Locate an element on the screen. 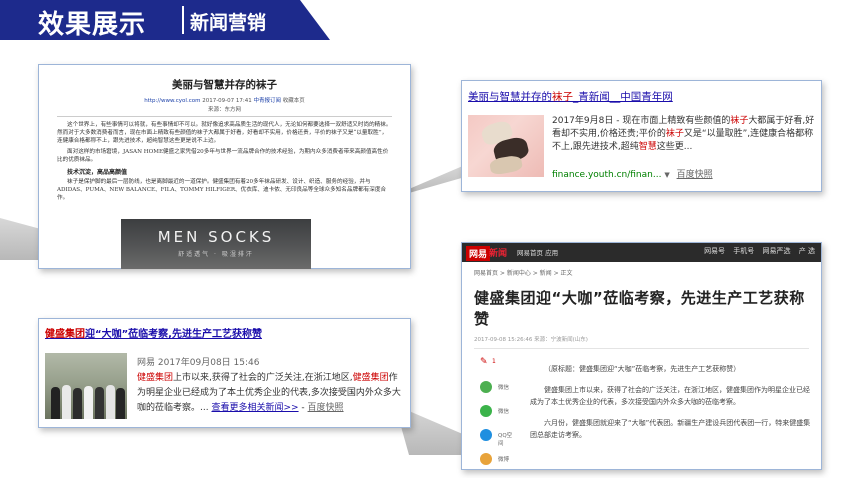 Image resolution: width=852 pixels, height=478 pixels. search-result-title-link: 健盛集团迎“大咖”莅临考察,先进生产工艺获称赞 is located at coordinates (224, 332).